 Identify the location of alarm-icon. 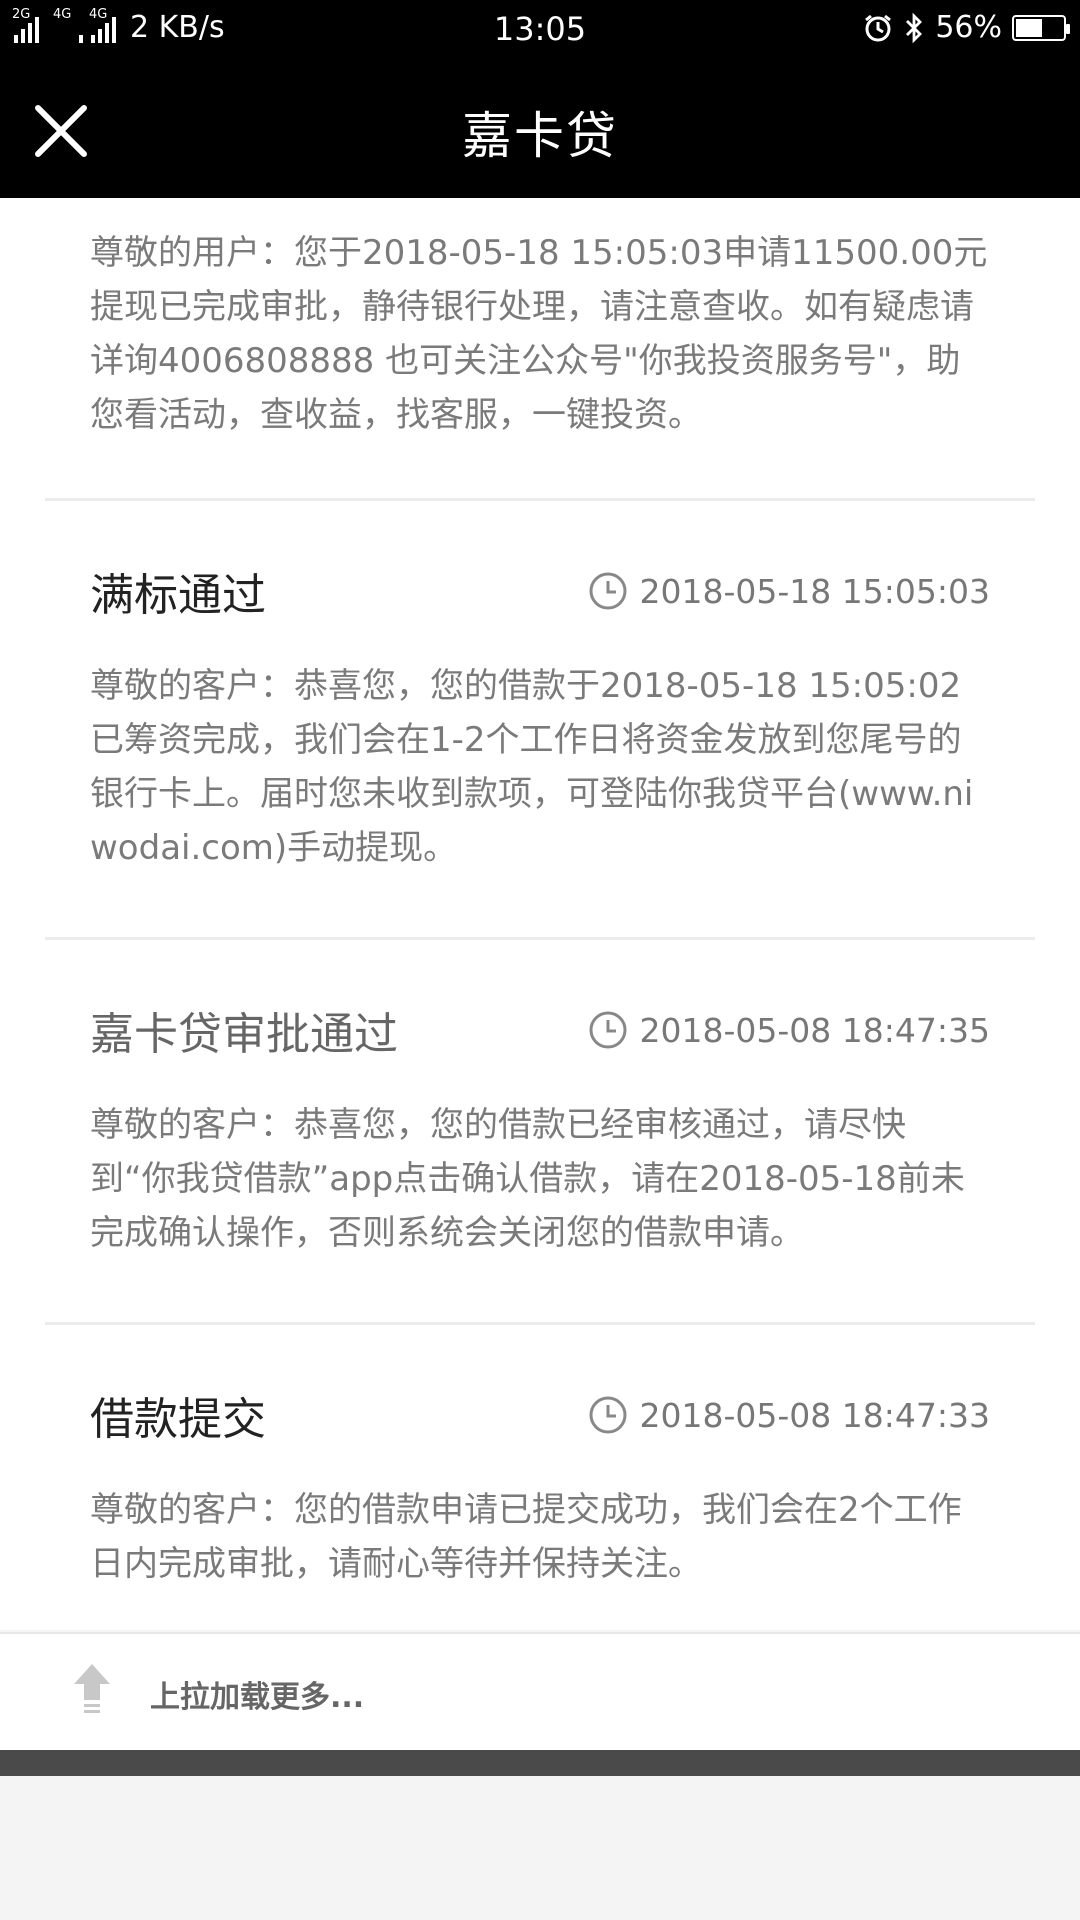
(878, 27).